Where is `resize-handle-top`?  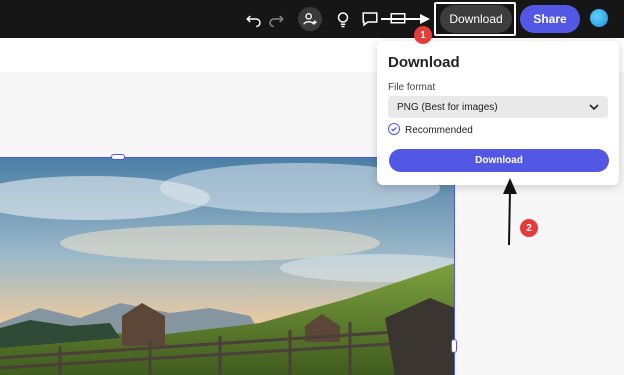
resize-handle-top is located at coordinates (118, 157).